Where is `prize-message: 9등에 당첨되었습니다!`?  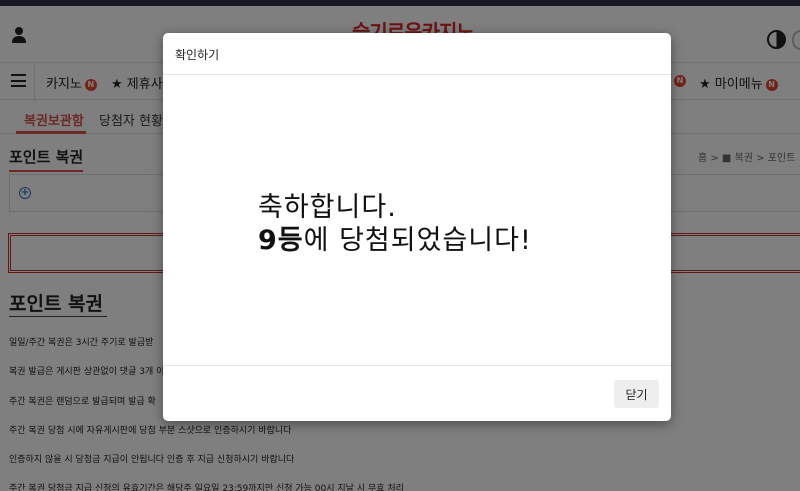 prize-message: 9등에 당첨되었습니다! is located at coordinates (395, 237).